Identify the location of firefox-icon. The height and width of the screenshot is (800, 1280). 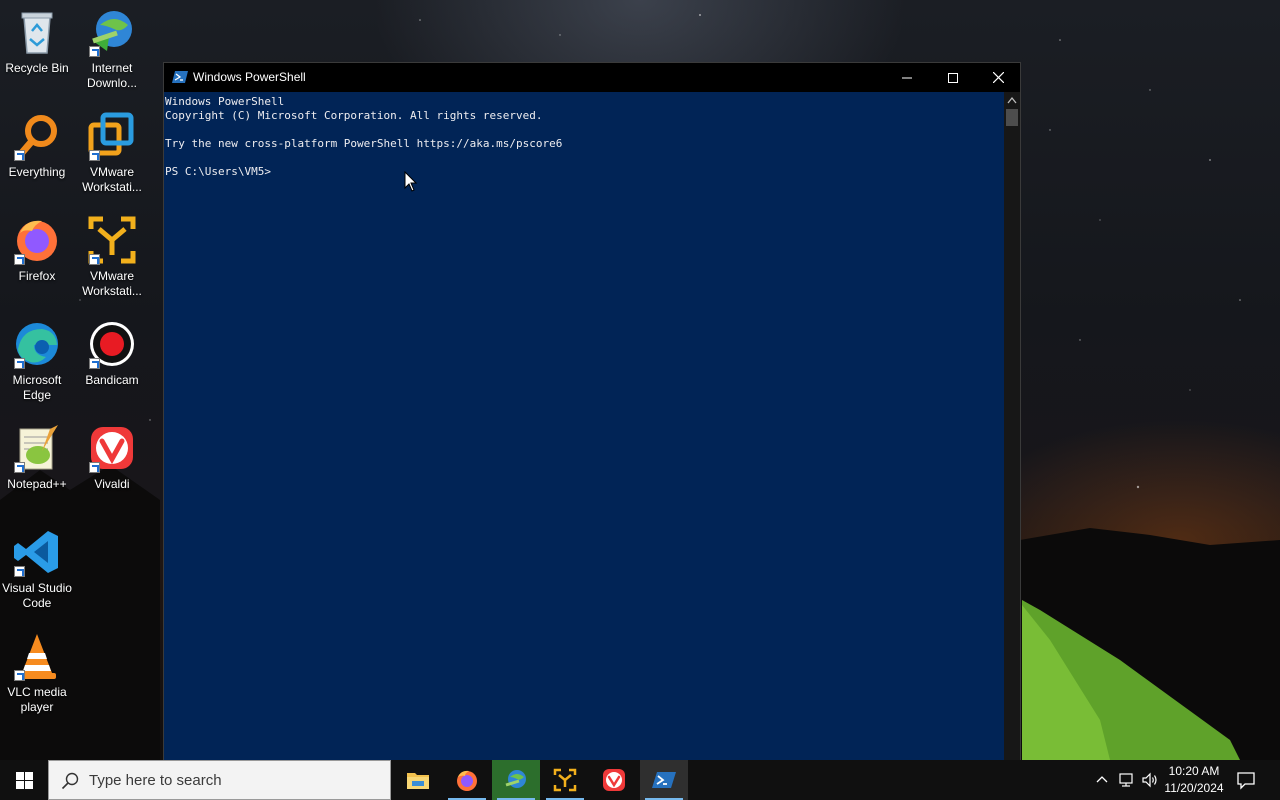
(467, 780).